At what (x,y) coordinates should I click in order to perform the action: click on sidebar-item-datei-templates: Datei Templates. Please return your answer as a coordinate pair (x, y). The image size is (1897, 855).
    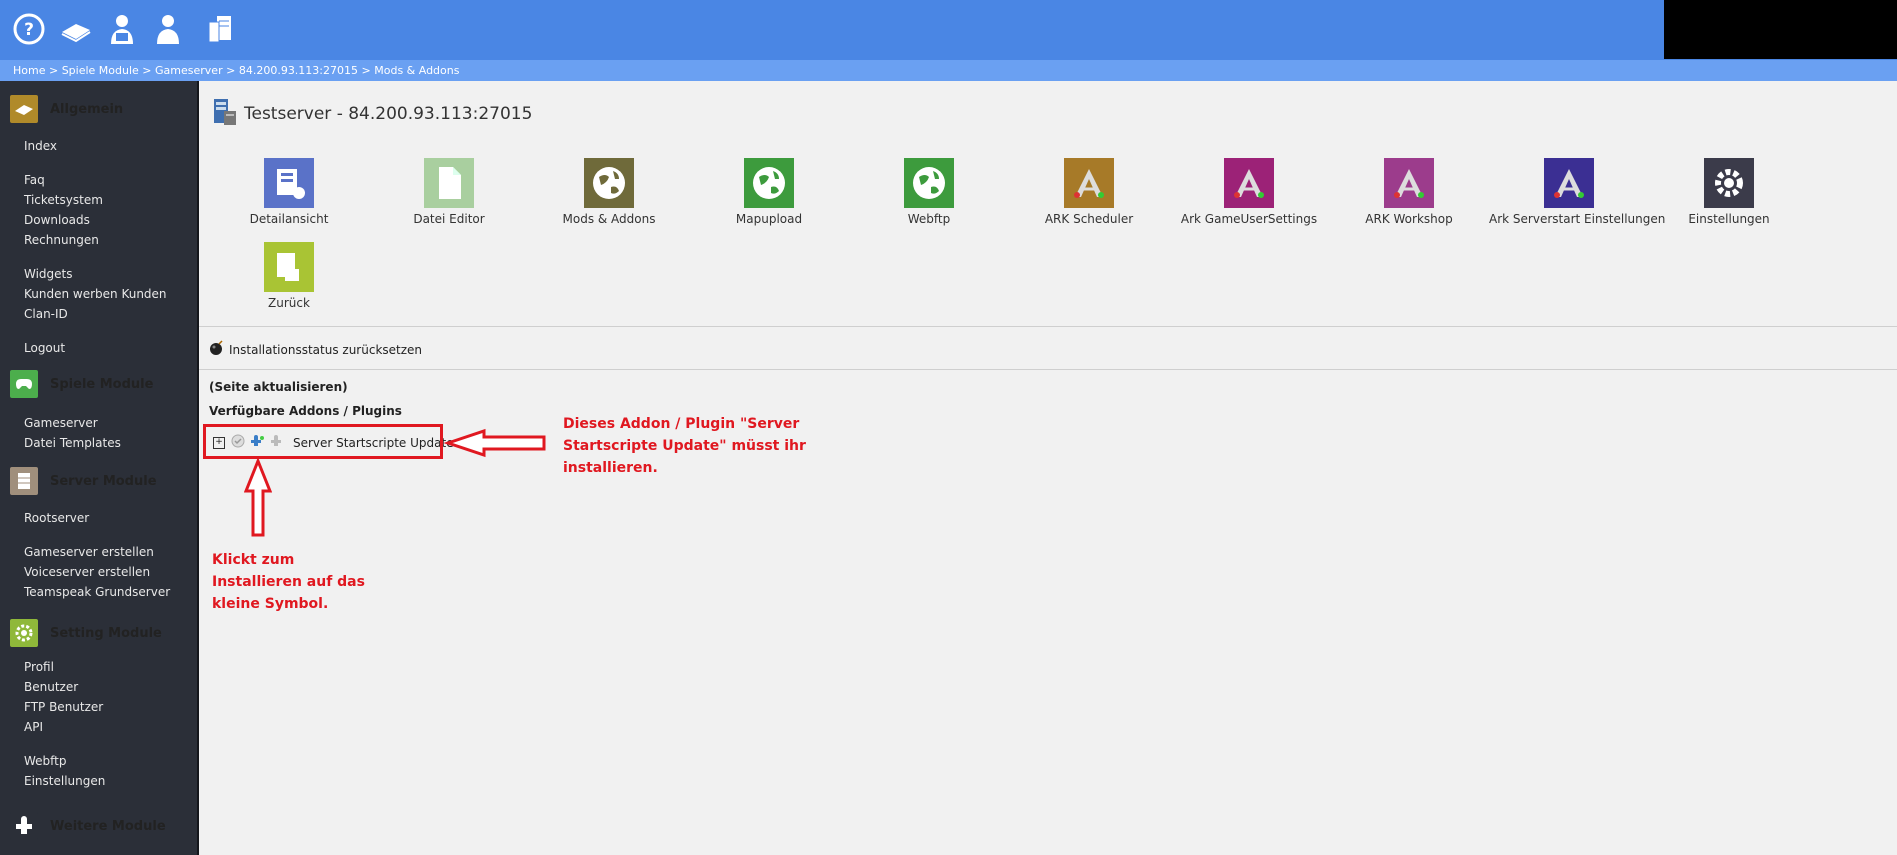
    Looking at the image, I should click on (72, 443).